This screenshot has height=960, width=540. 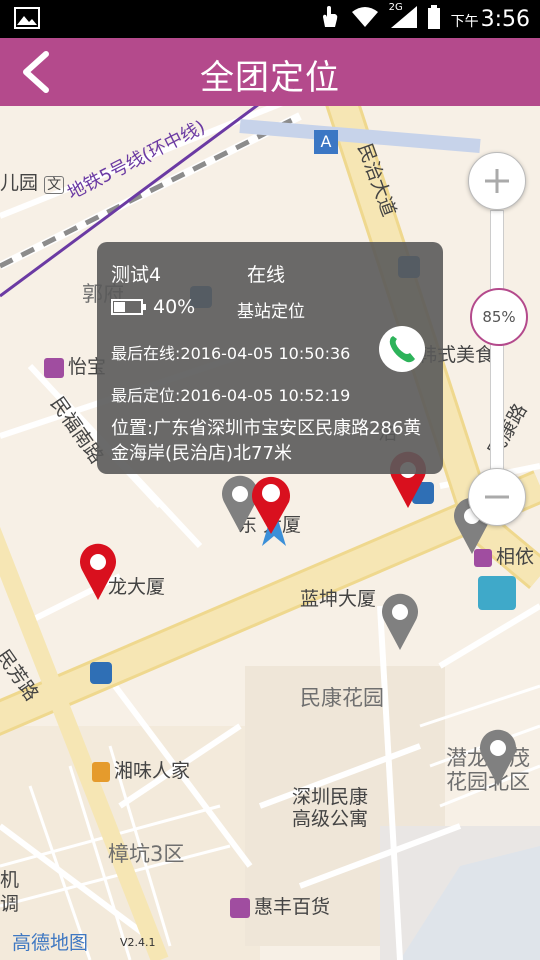 What do you see at coordinates (280, 905) in the screenshot?
I see `poi-label-huifeng: 惠丰百货` at bounding box center [280, 905].